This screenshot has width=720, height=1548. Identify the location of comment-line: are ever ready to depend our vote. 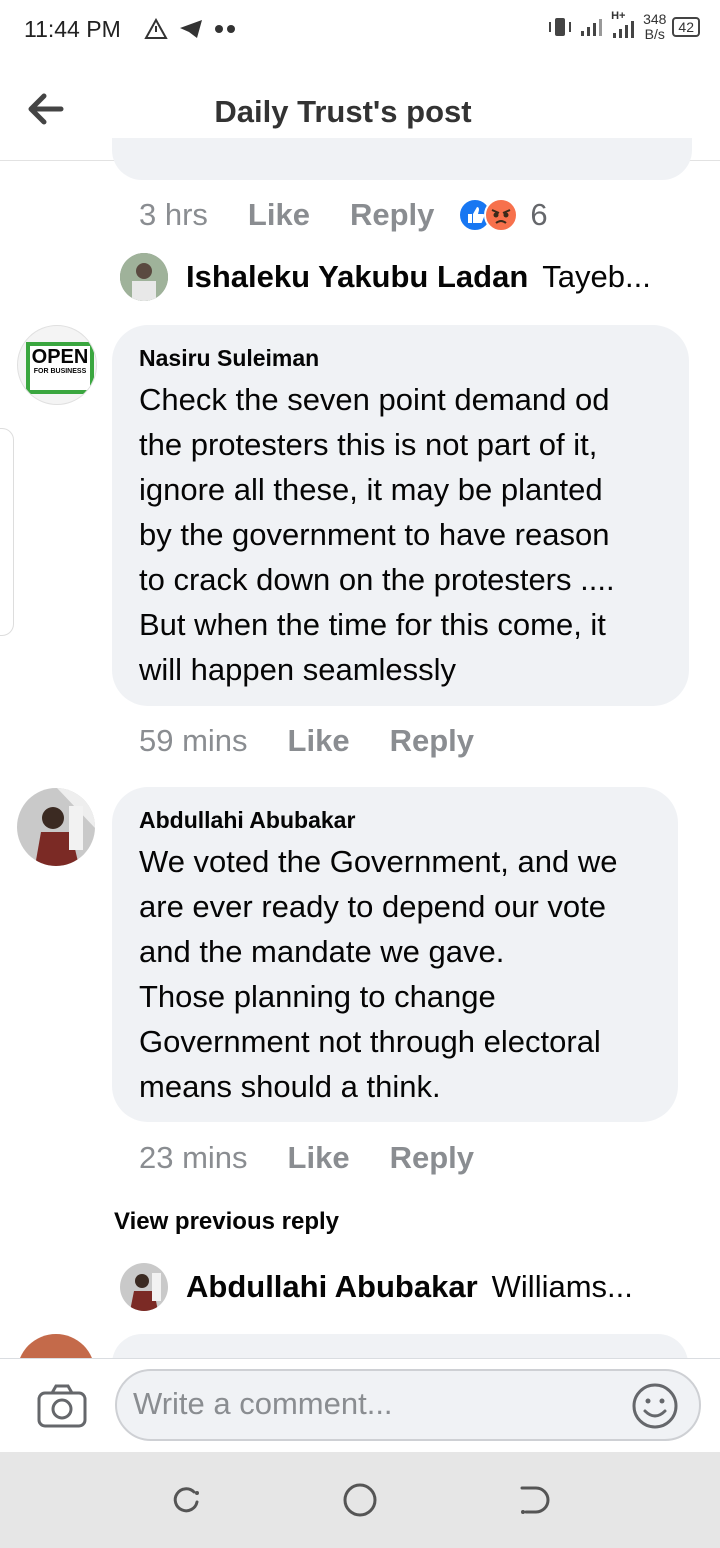
(373, 906).